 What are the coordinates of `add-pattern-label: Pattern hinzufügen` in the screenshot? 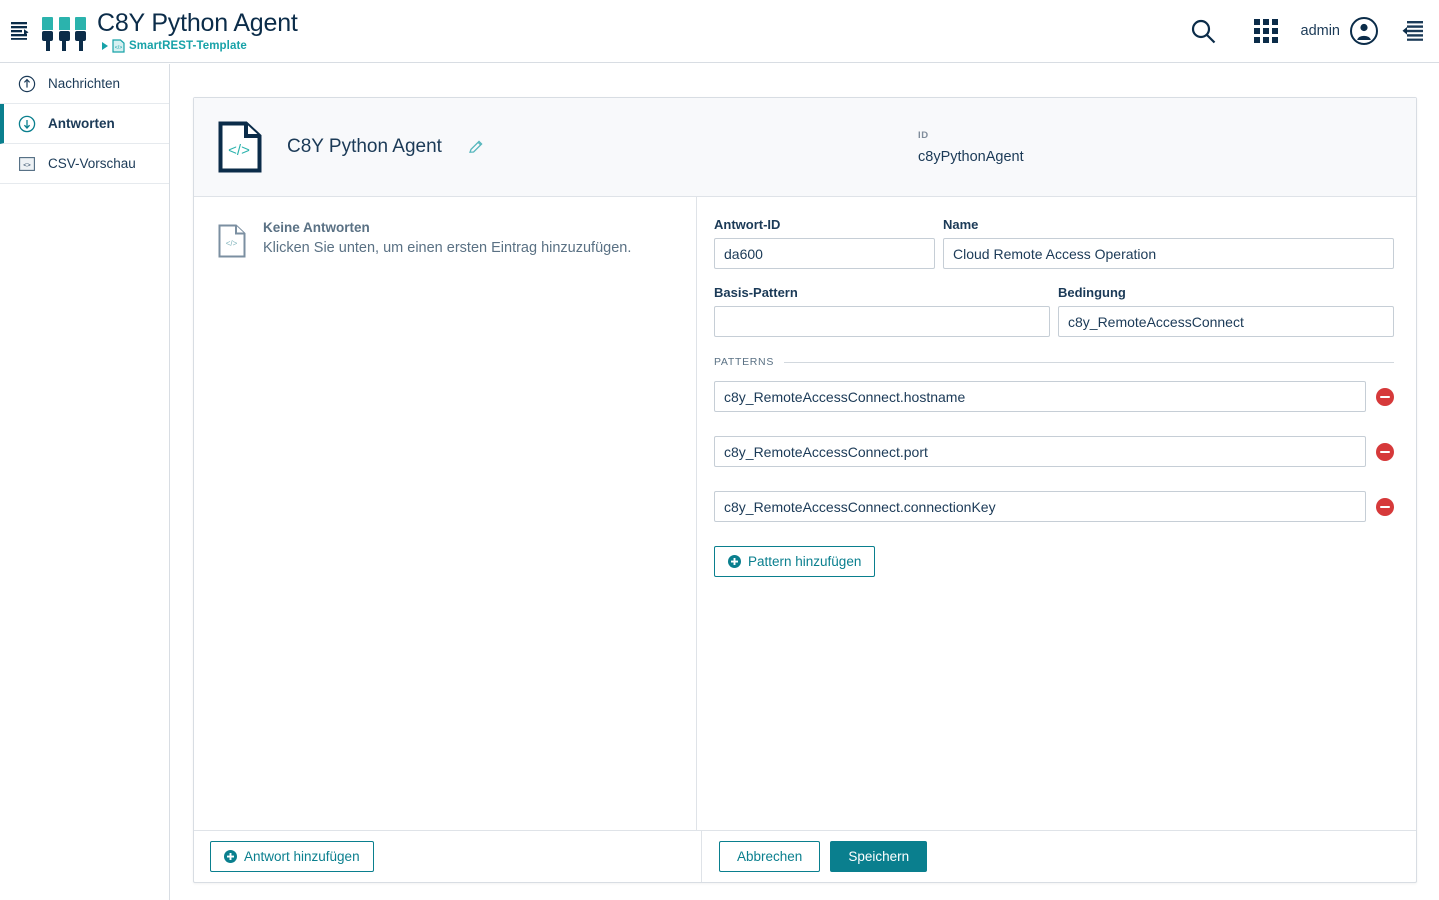 It's located at (805, 561).